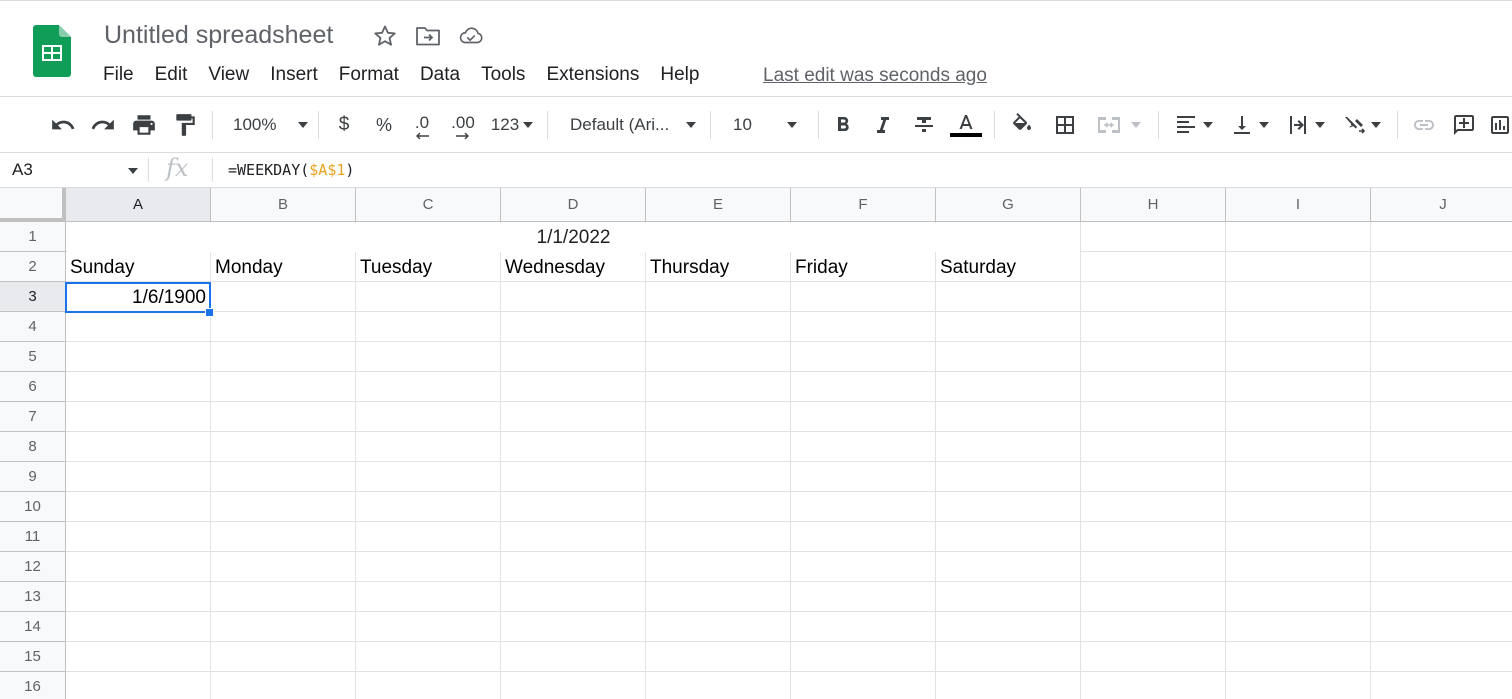 The height and width of the screenshot is (699, 1512). What do you see at coordinates (742, 124) in the screenshot?
I see `font-size-value: 10` at bounding box center [742, 124].